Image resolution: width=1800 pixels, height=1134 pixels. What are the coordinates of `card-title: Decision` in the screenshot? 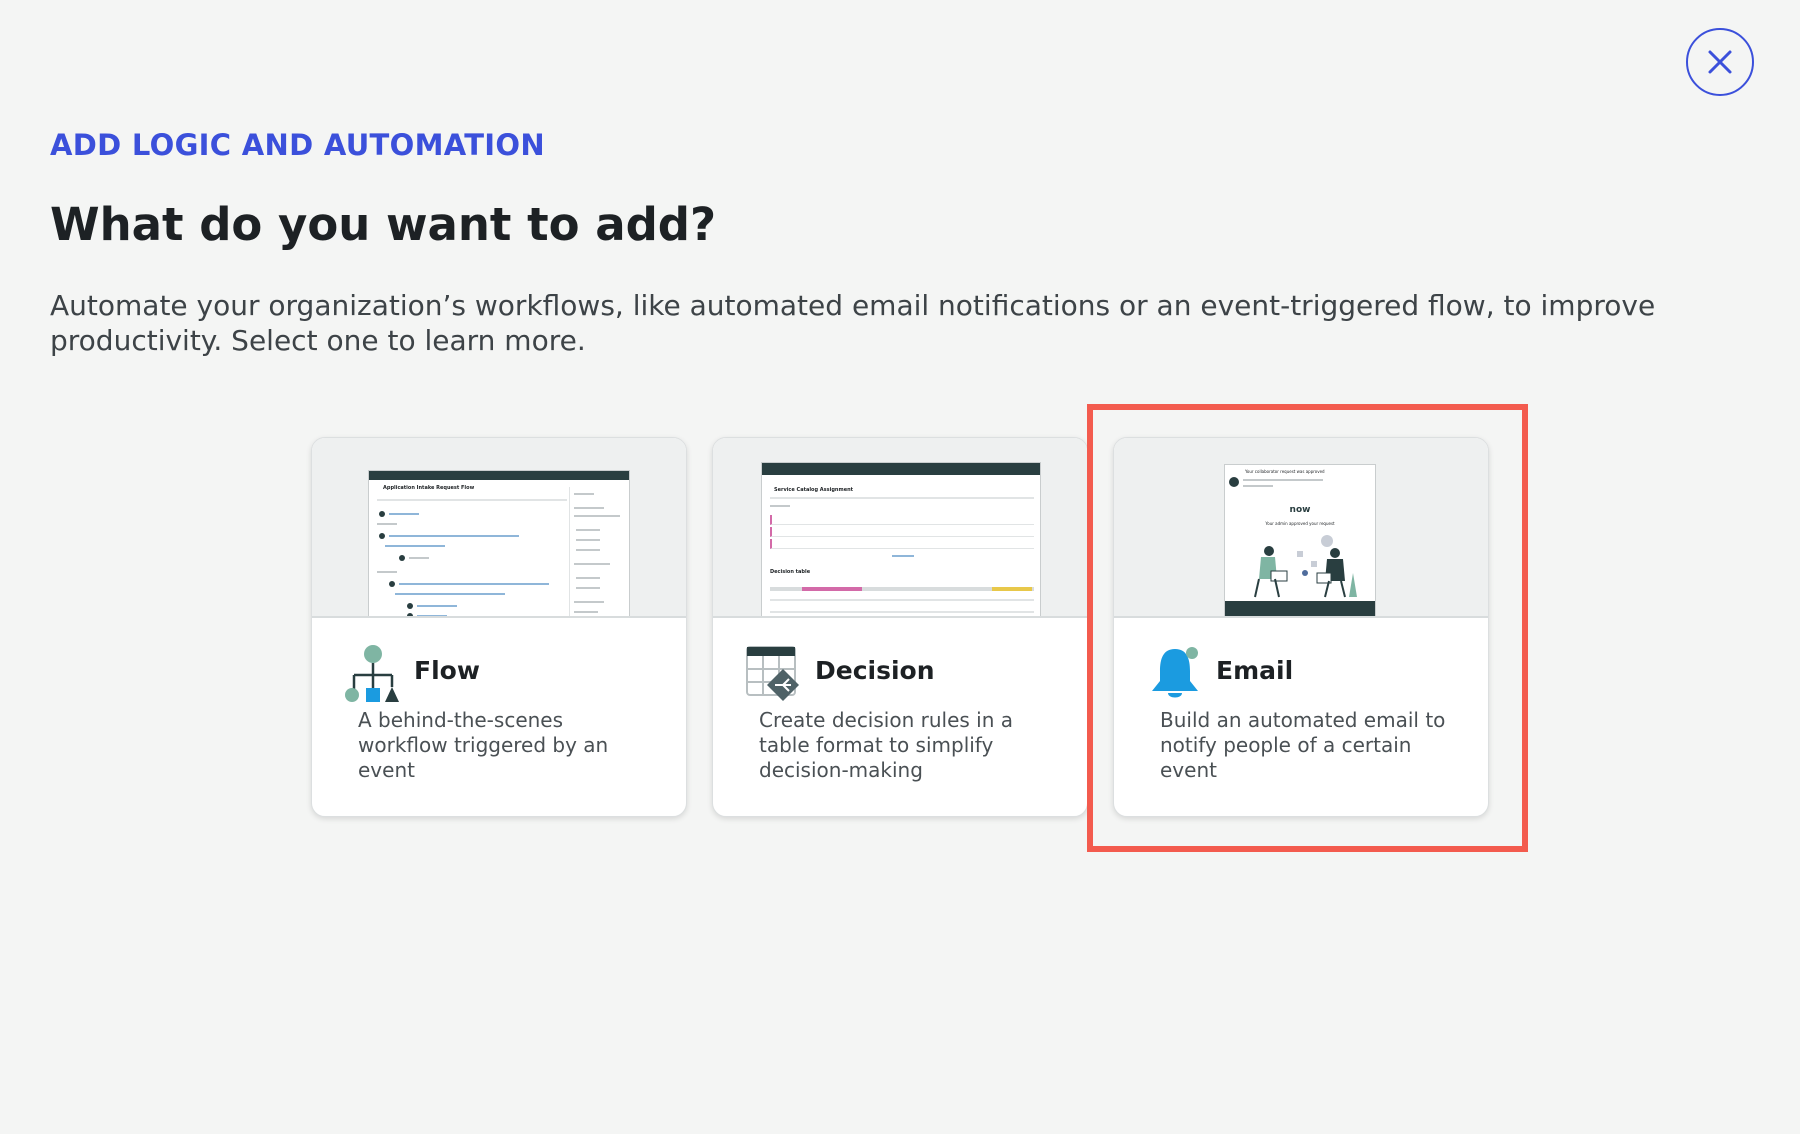 It's located at (875, 670).